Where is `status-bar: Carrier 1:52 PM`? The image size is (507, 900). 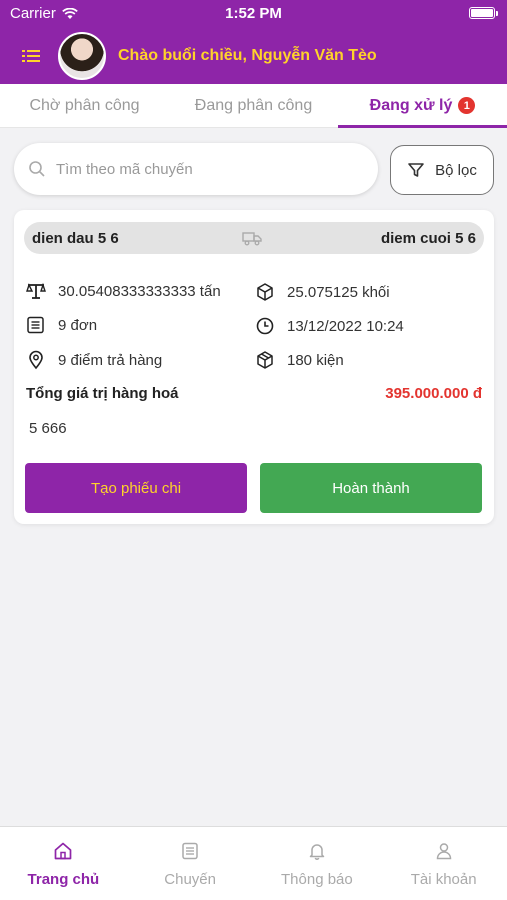
status-bar: Carrier 1:52 PM is located at coordinates (253, 14).